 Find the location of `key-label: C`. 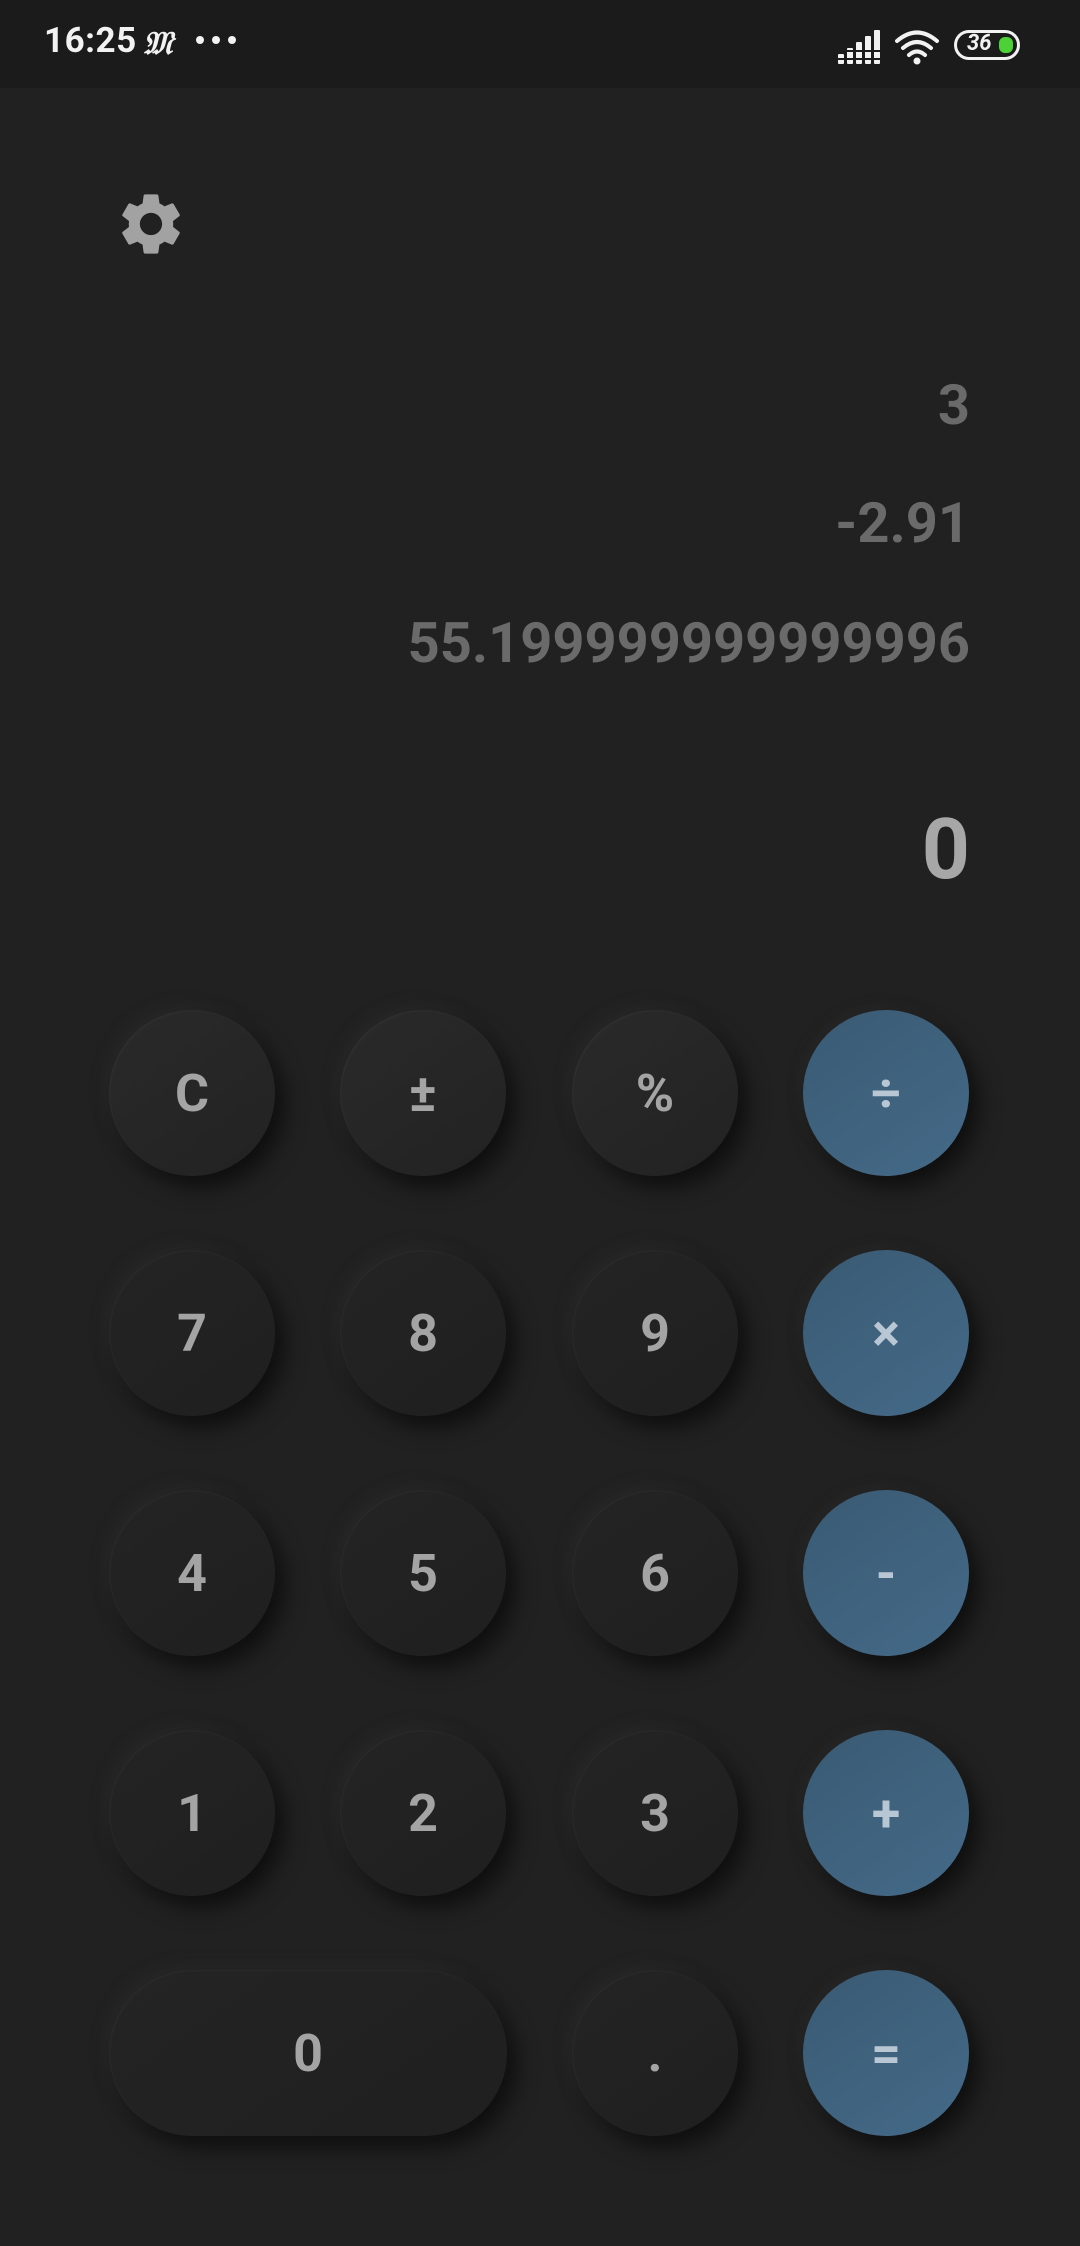

key-label: C is located at coordinates (192, 1093).